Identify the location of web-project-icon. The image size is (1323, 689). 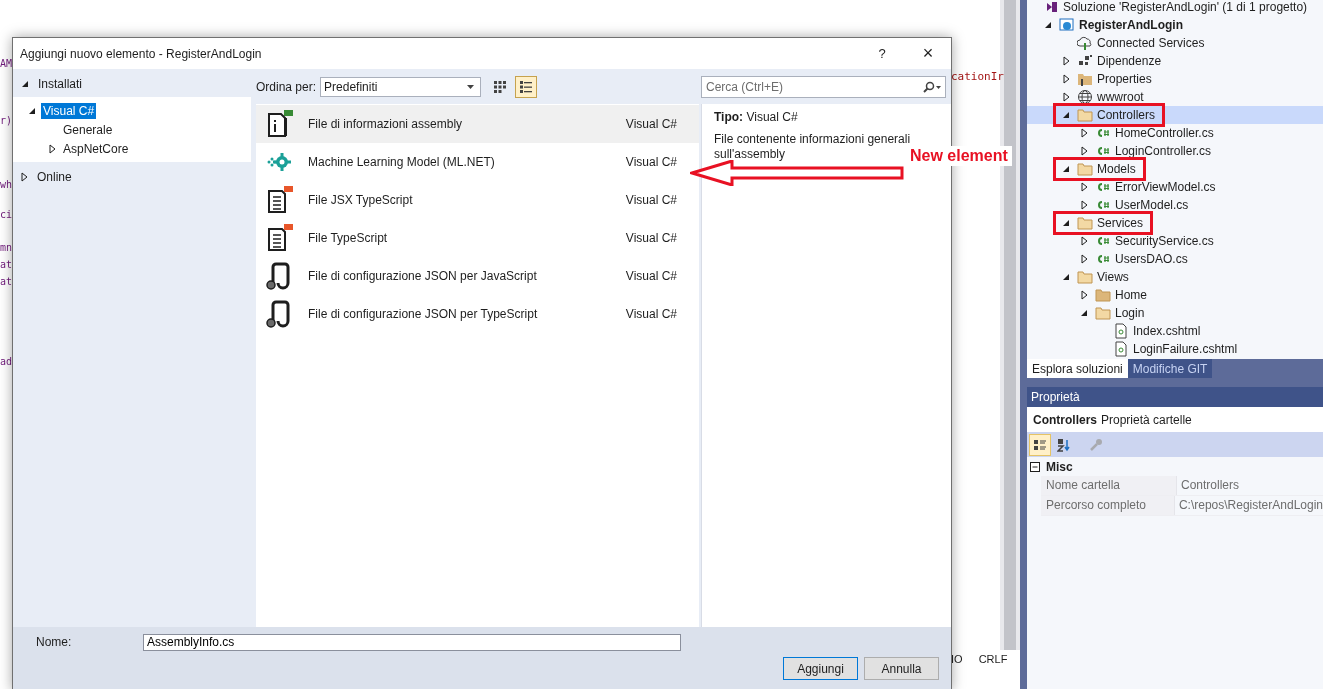
(1067, 25).